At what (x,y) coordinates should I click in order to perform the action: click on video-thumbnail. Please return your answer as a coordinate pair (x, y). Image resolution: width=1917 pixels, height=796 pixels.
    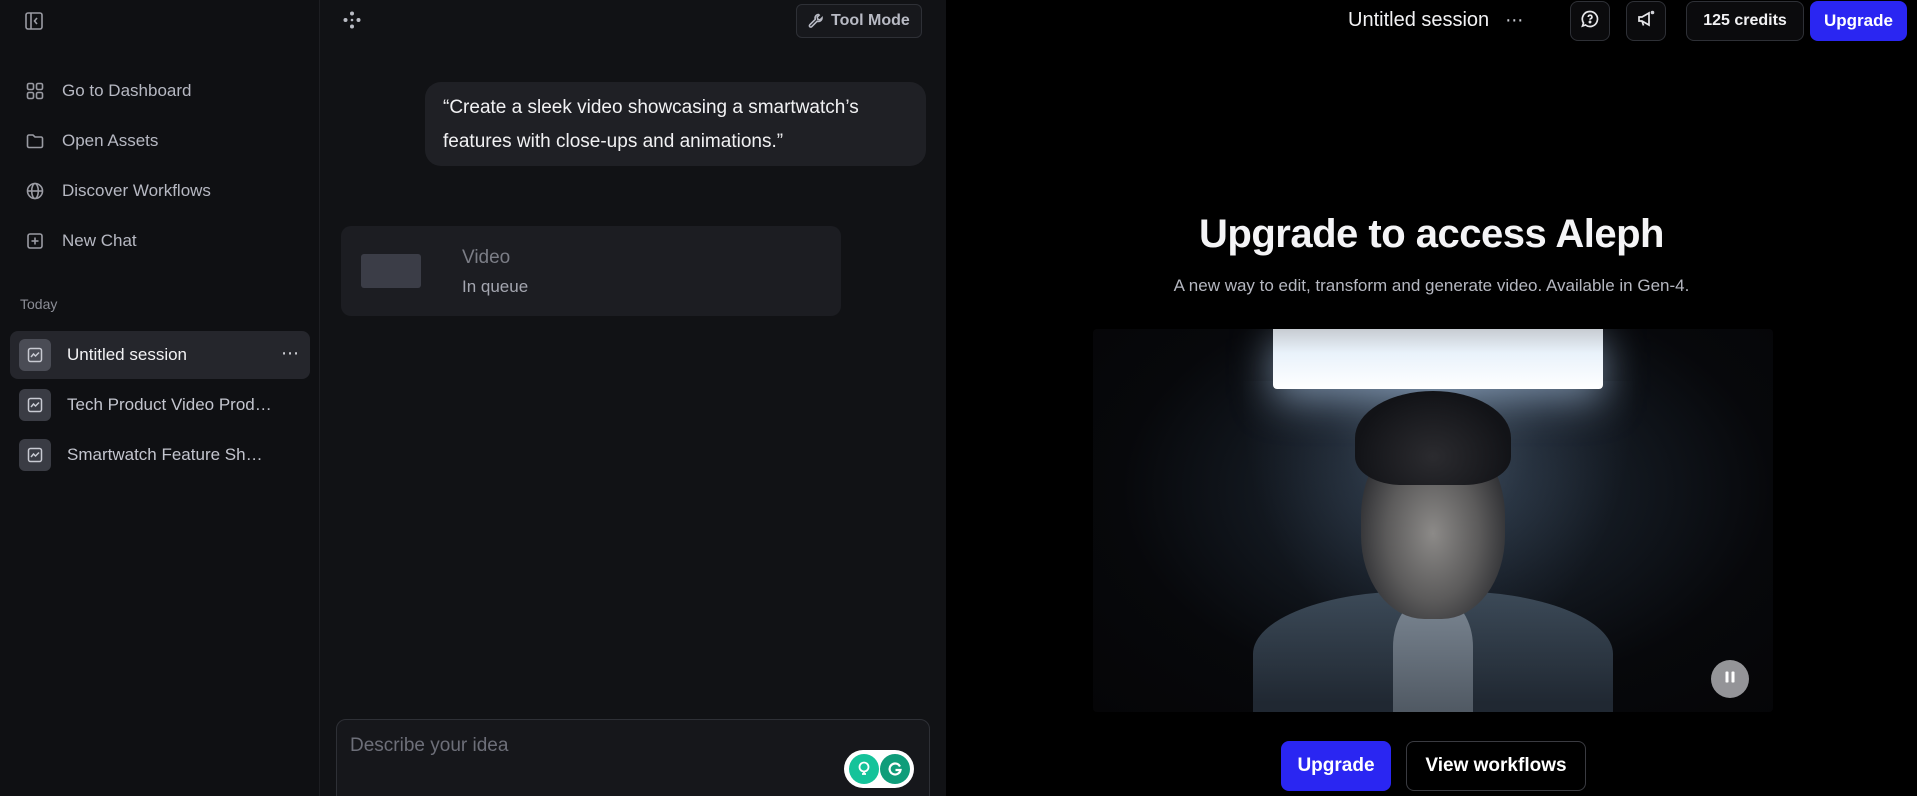
    Looking at the image, I should click on (391, 271).